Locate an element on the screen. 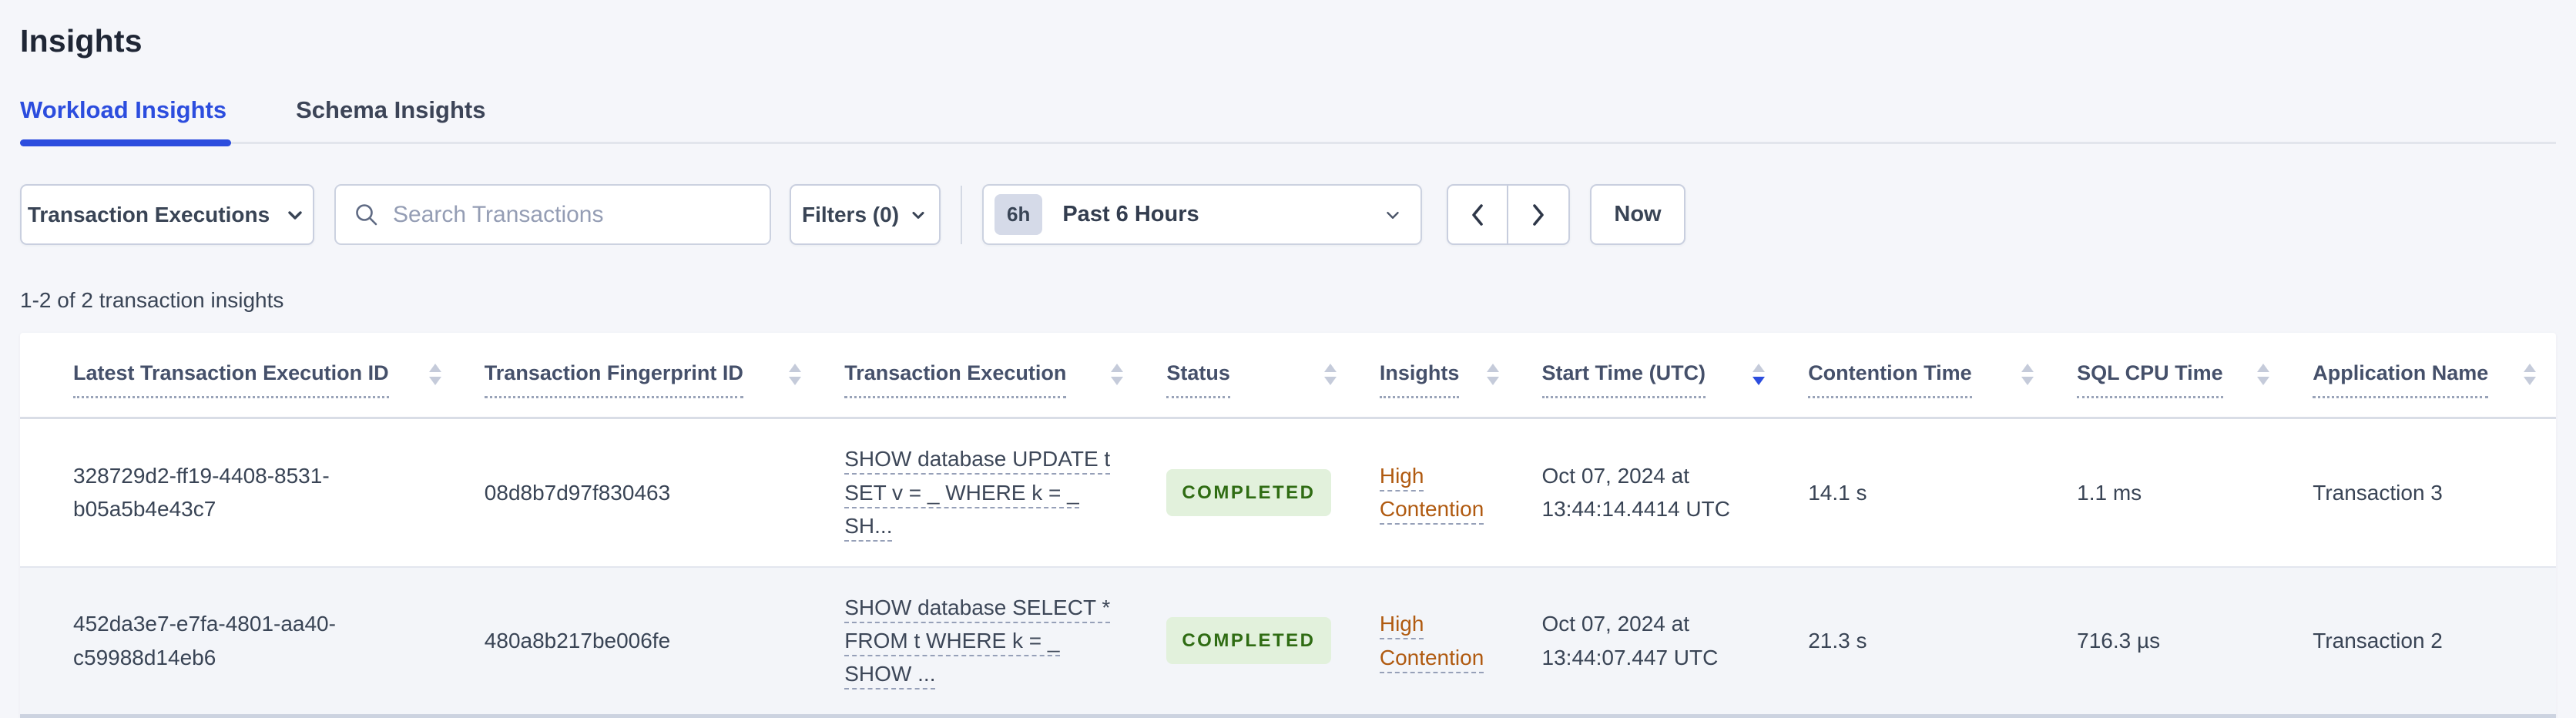 The width and height of the screenshot is (2576, 718). now-button: Now is located at coordinates (1637, 214).